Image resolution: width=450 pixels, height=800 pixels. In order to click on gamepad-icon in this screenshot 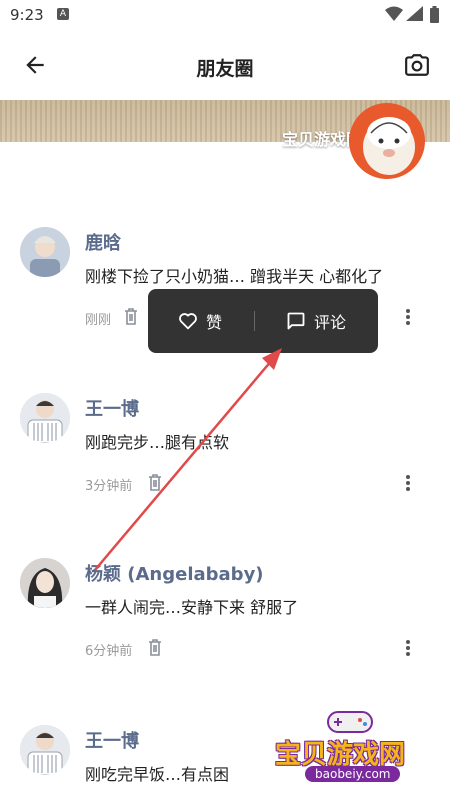, I will do `click(350, 722)`.